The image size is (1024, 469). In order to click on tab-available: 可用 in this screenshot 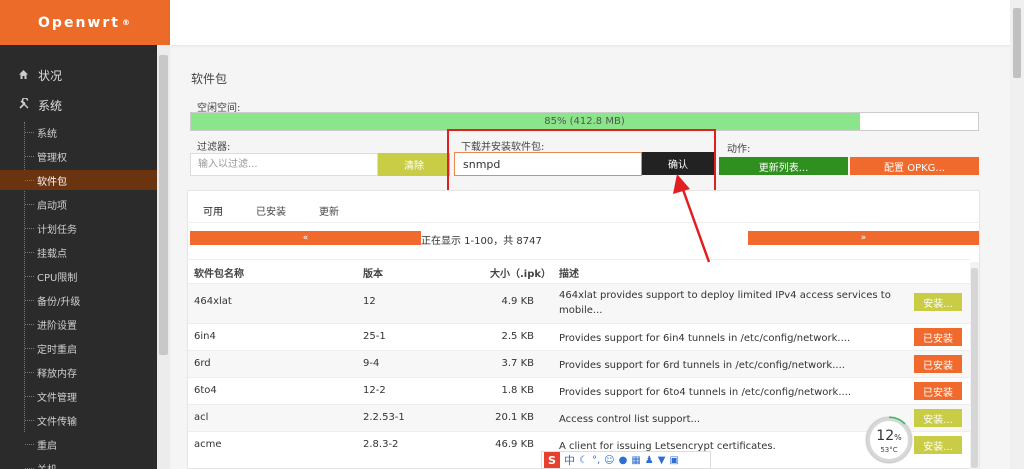, I will do `click(213, 210)`.